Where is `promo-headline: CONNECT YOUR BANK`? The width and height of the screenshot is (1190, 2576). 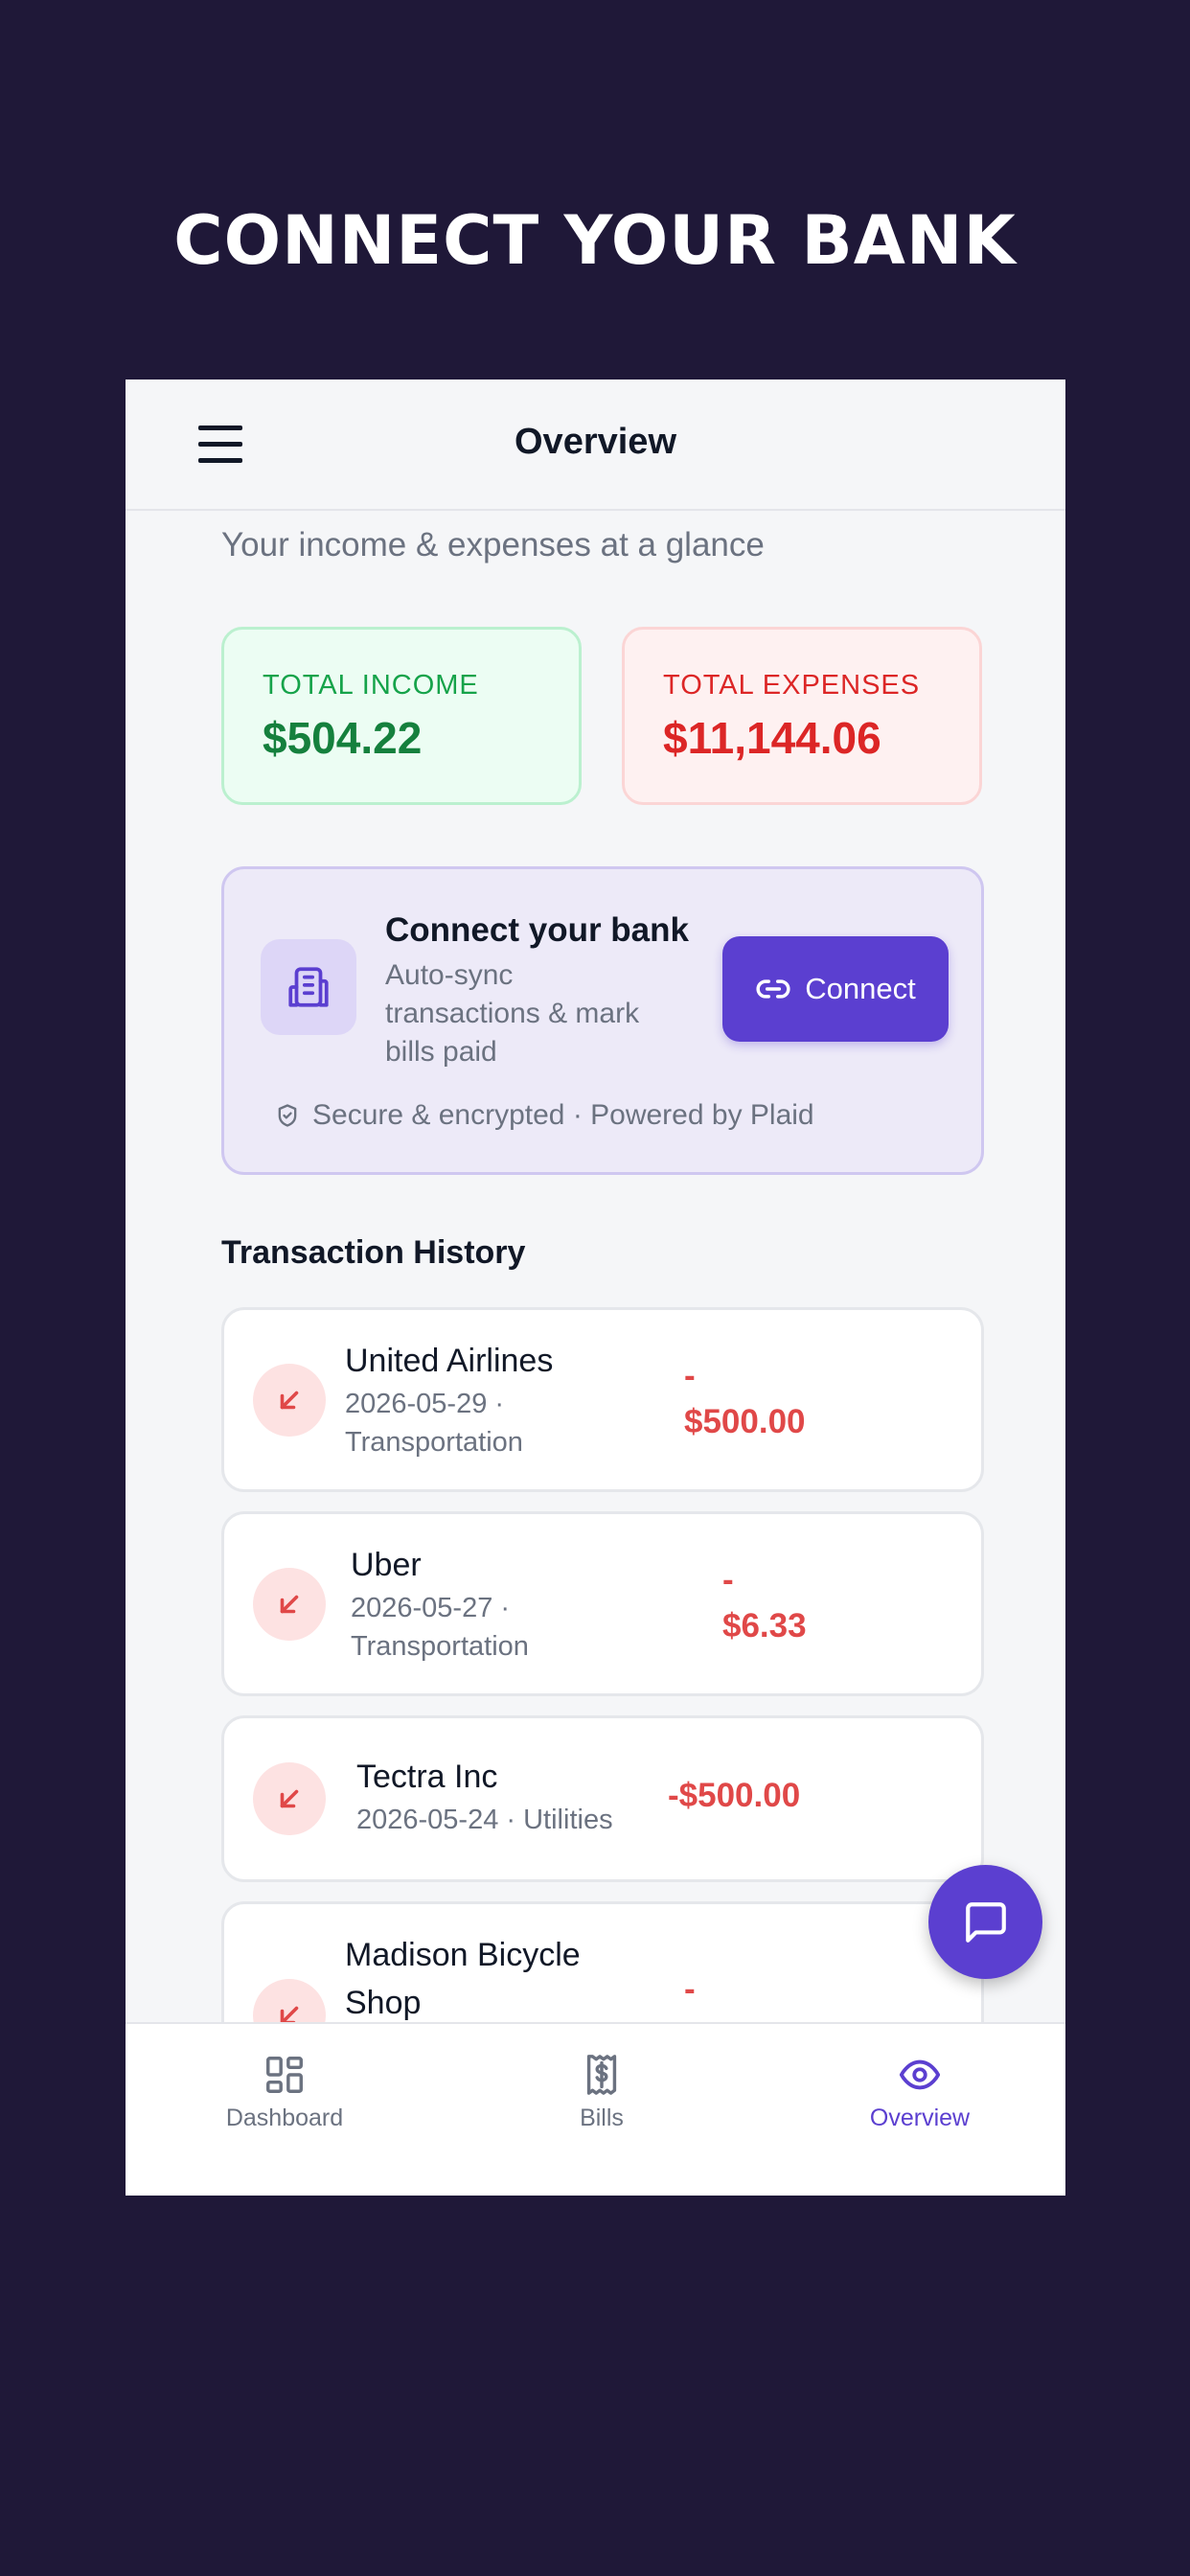 promo-headline: CONNECT YOUR BANK is located at coordinates (595, 240).